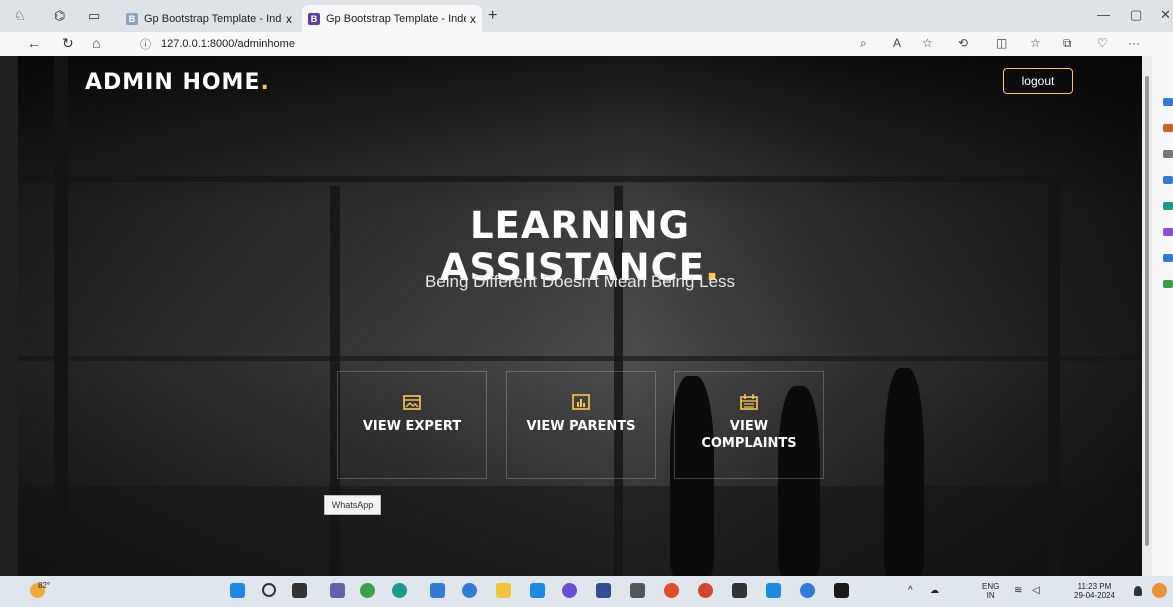  What do you see at coordinates (1103, 14) in the screenshot?
I see `minimize-icon: —` at bounding box center [1103, 14].